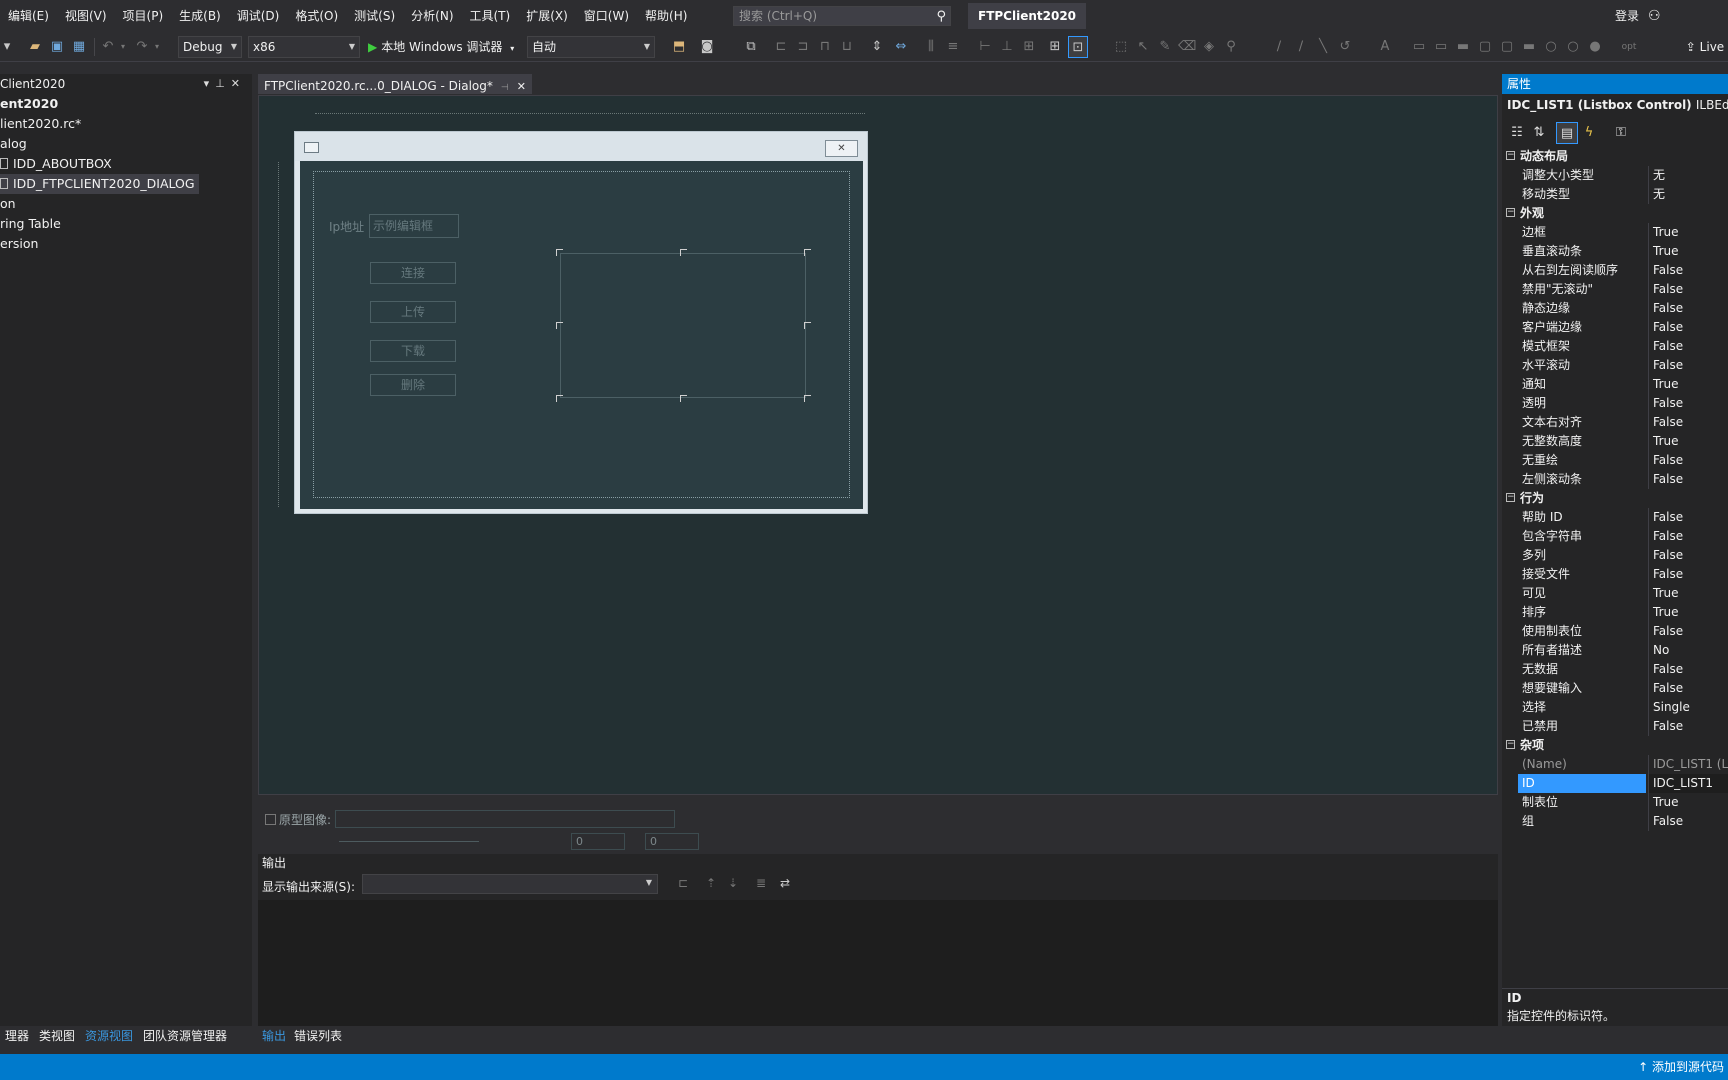  What do you see at coordinates (1615, 441) in the screenshot?
I see `property-row: 无整数高度 True` at bounding box center [1615, 441].